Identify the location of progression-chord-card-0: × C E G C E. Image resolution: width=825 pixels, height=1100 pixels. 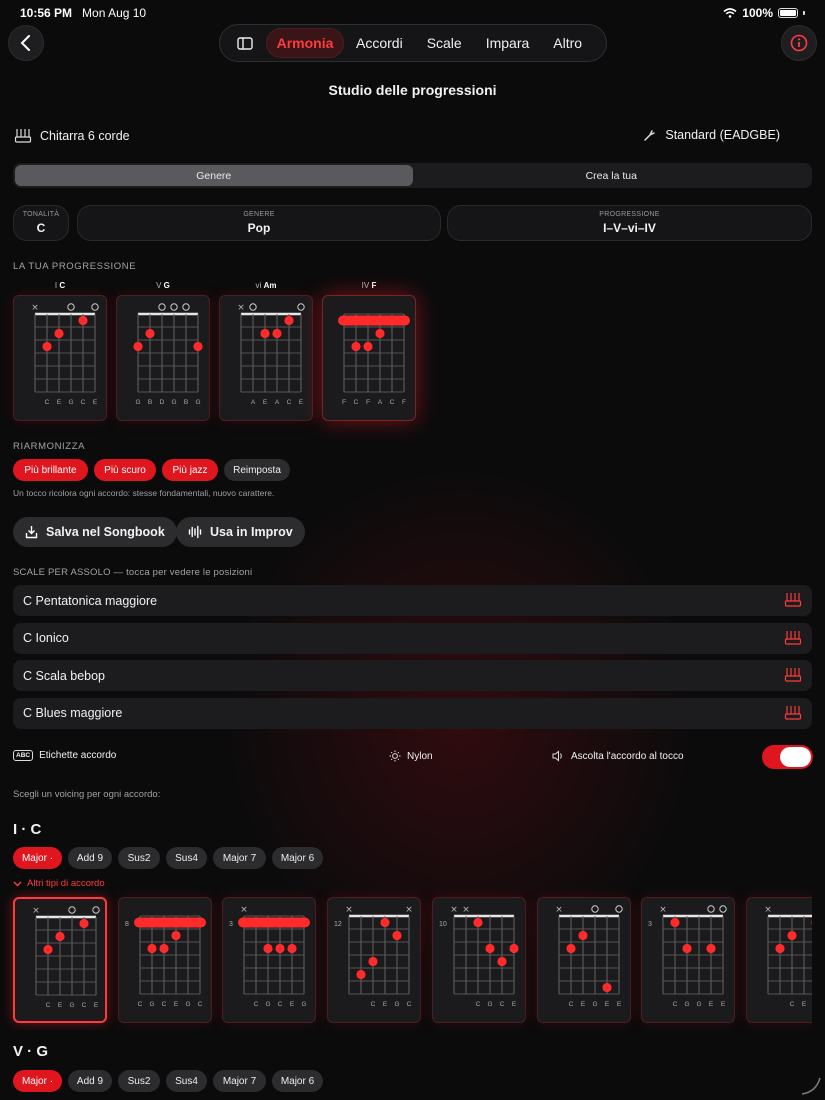
(60, 358).